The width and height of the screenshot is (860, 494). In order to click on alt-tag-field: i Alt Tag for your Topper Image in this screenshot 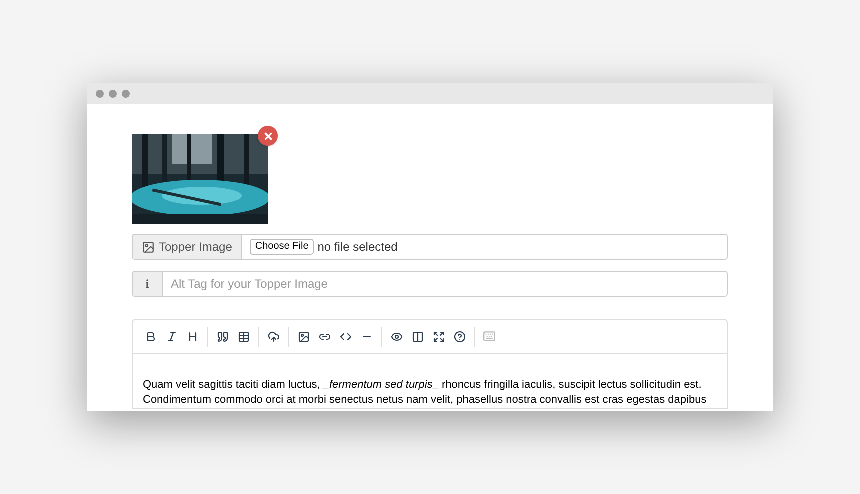, I will do `click(430, 284)`.